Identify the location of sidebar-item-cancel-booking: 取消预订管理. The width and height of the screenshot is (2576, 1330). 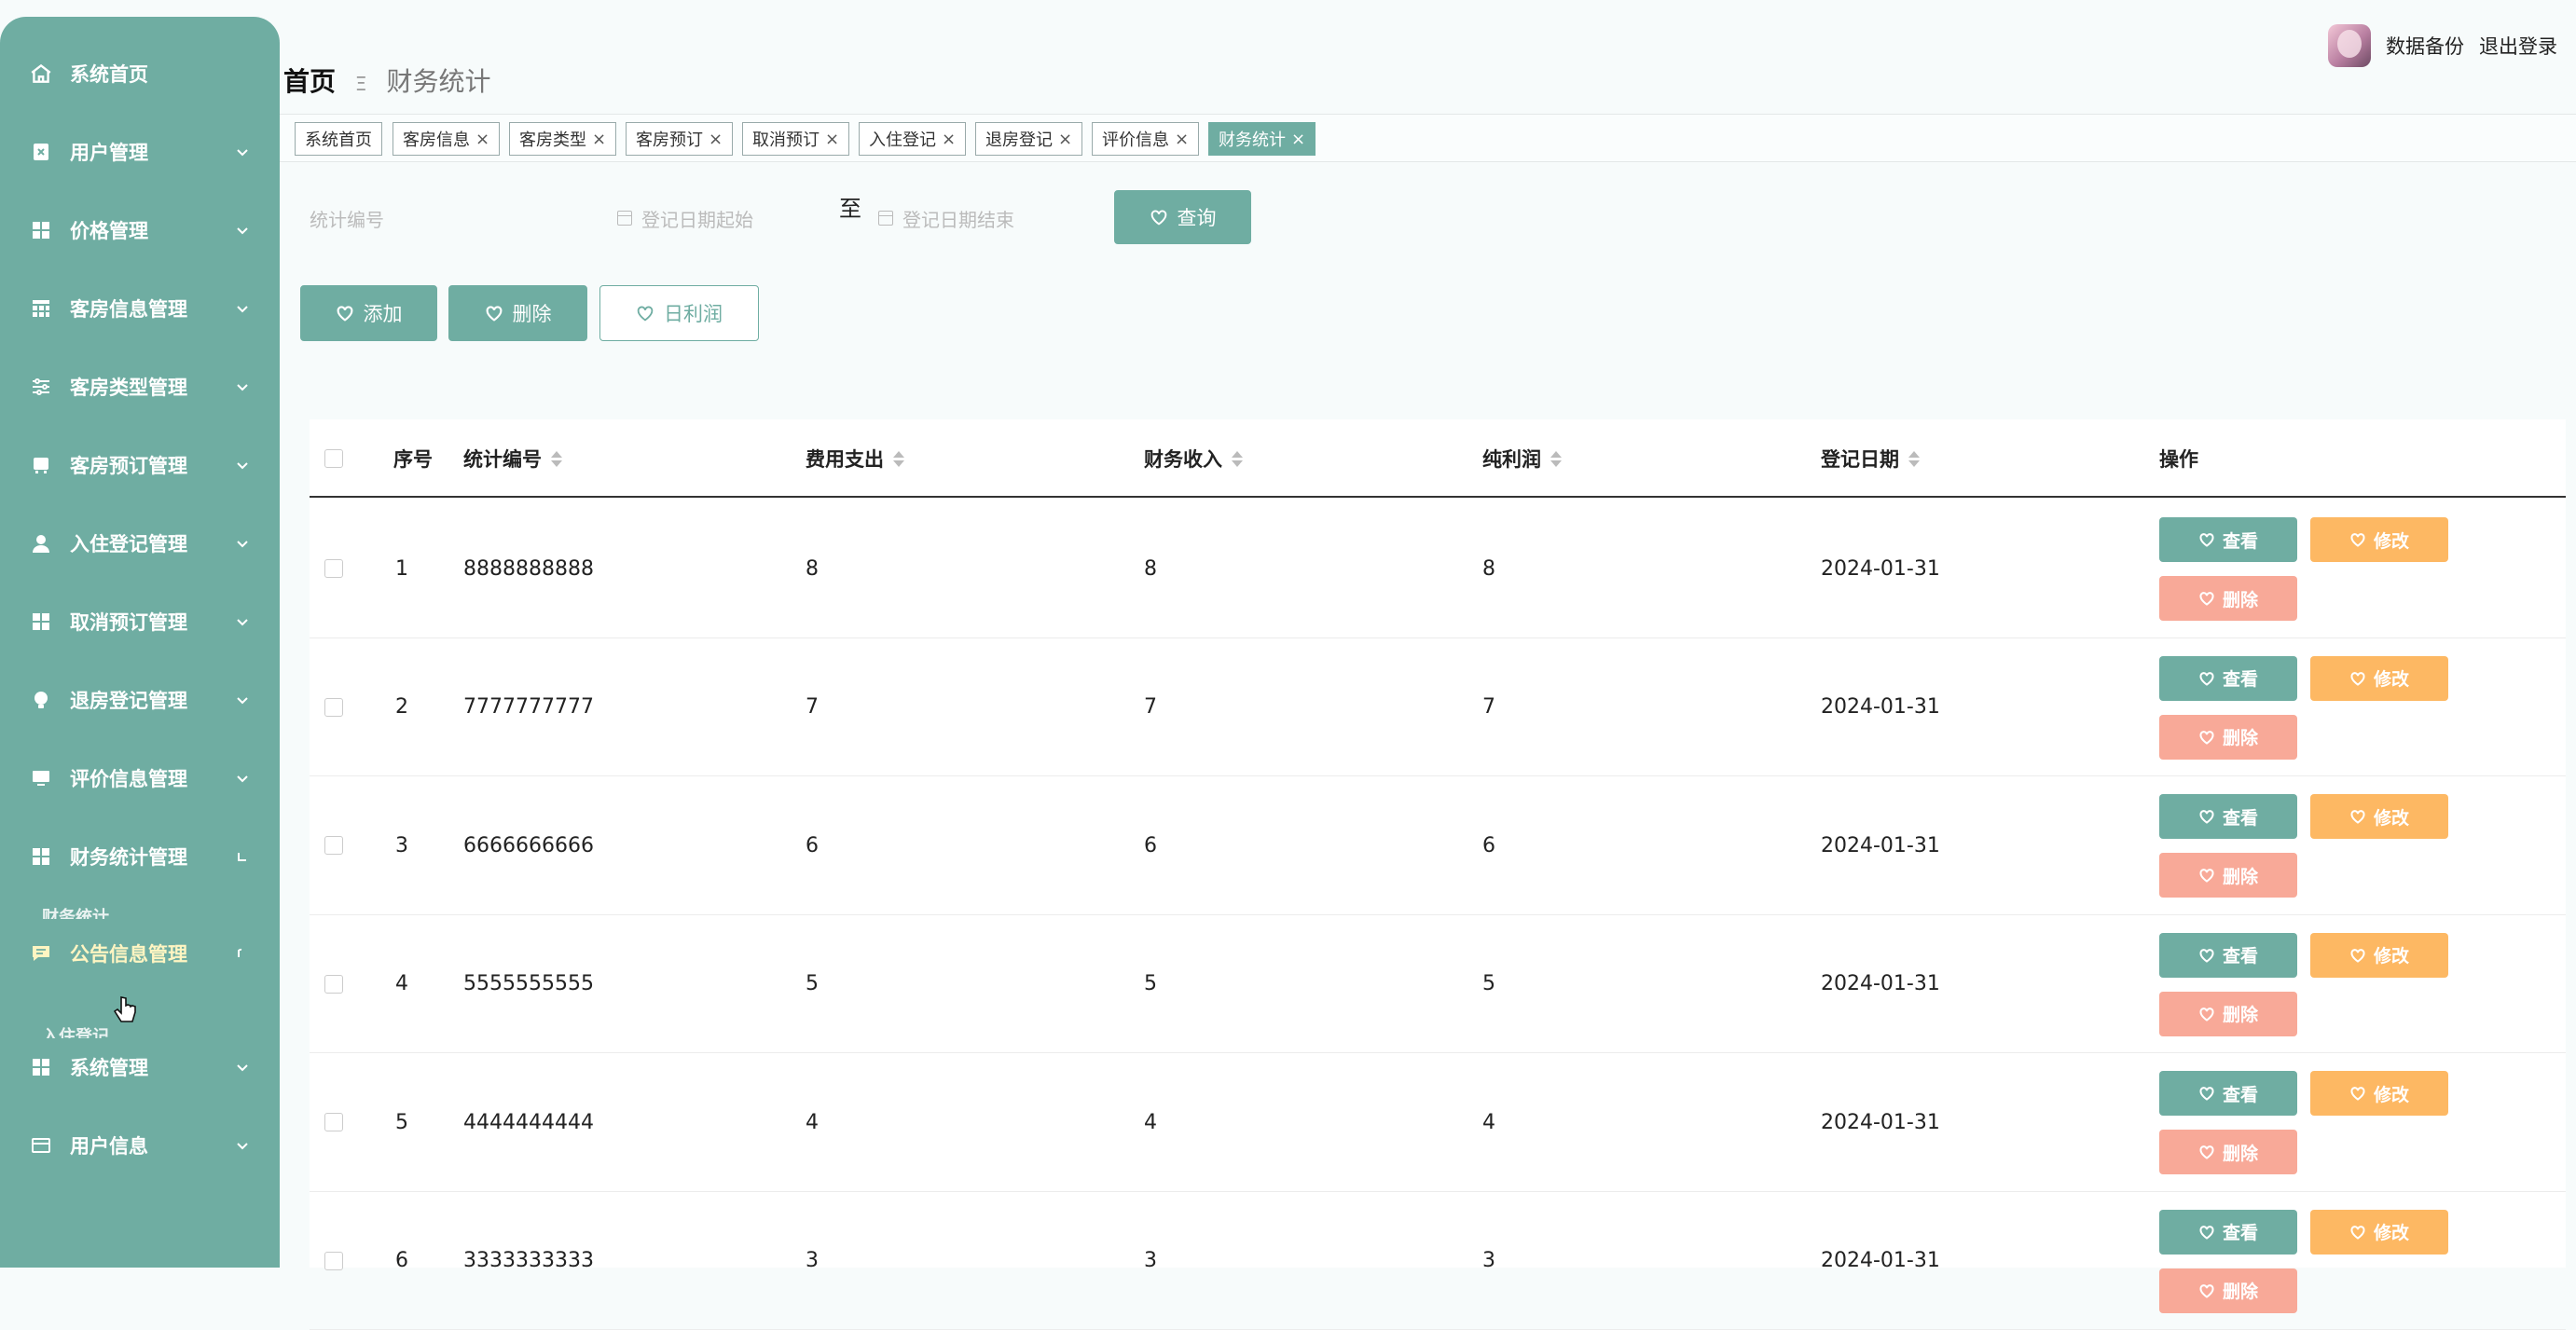
(140, 621).